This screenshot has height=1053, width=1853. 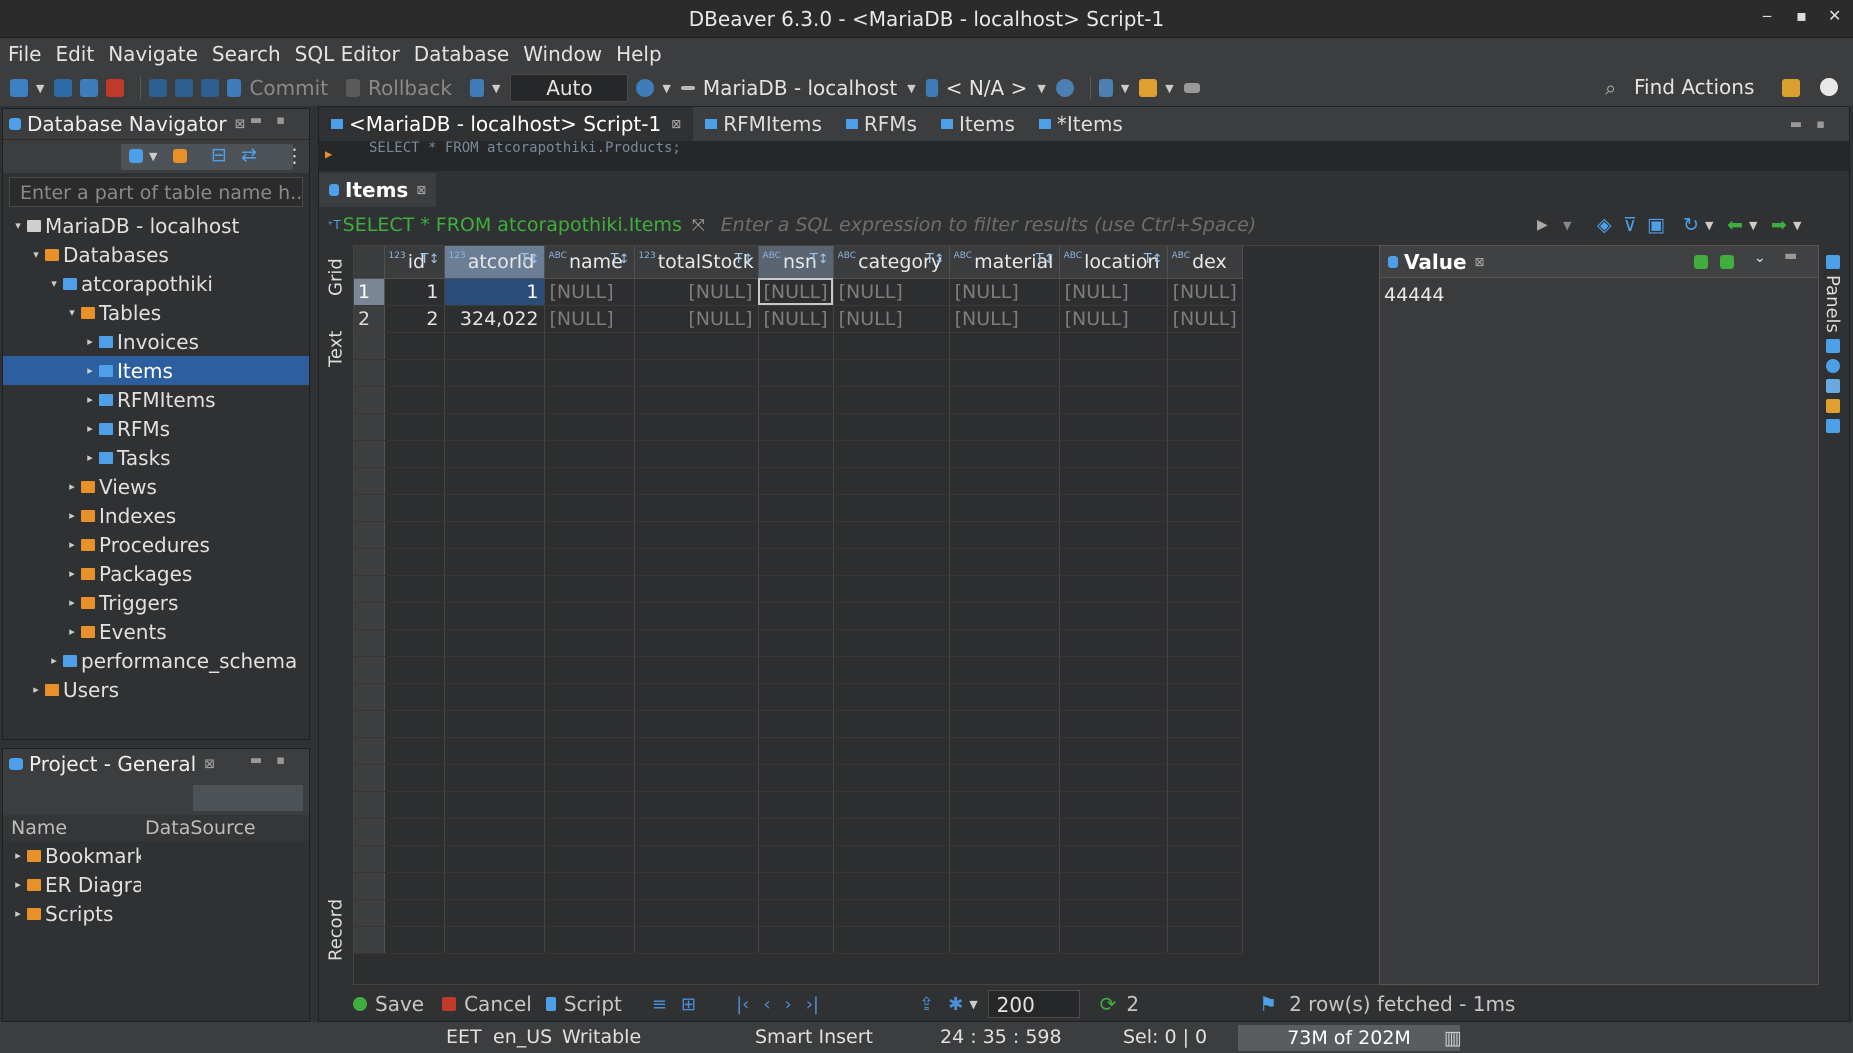 What do you see at coordinates (180, 156) in the screenshot?
I see `folder-icon` at bounding box center [180, 156].